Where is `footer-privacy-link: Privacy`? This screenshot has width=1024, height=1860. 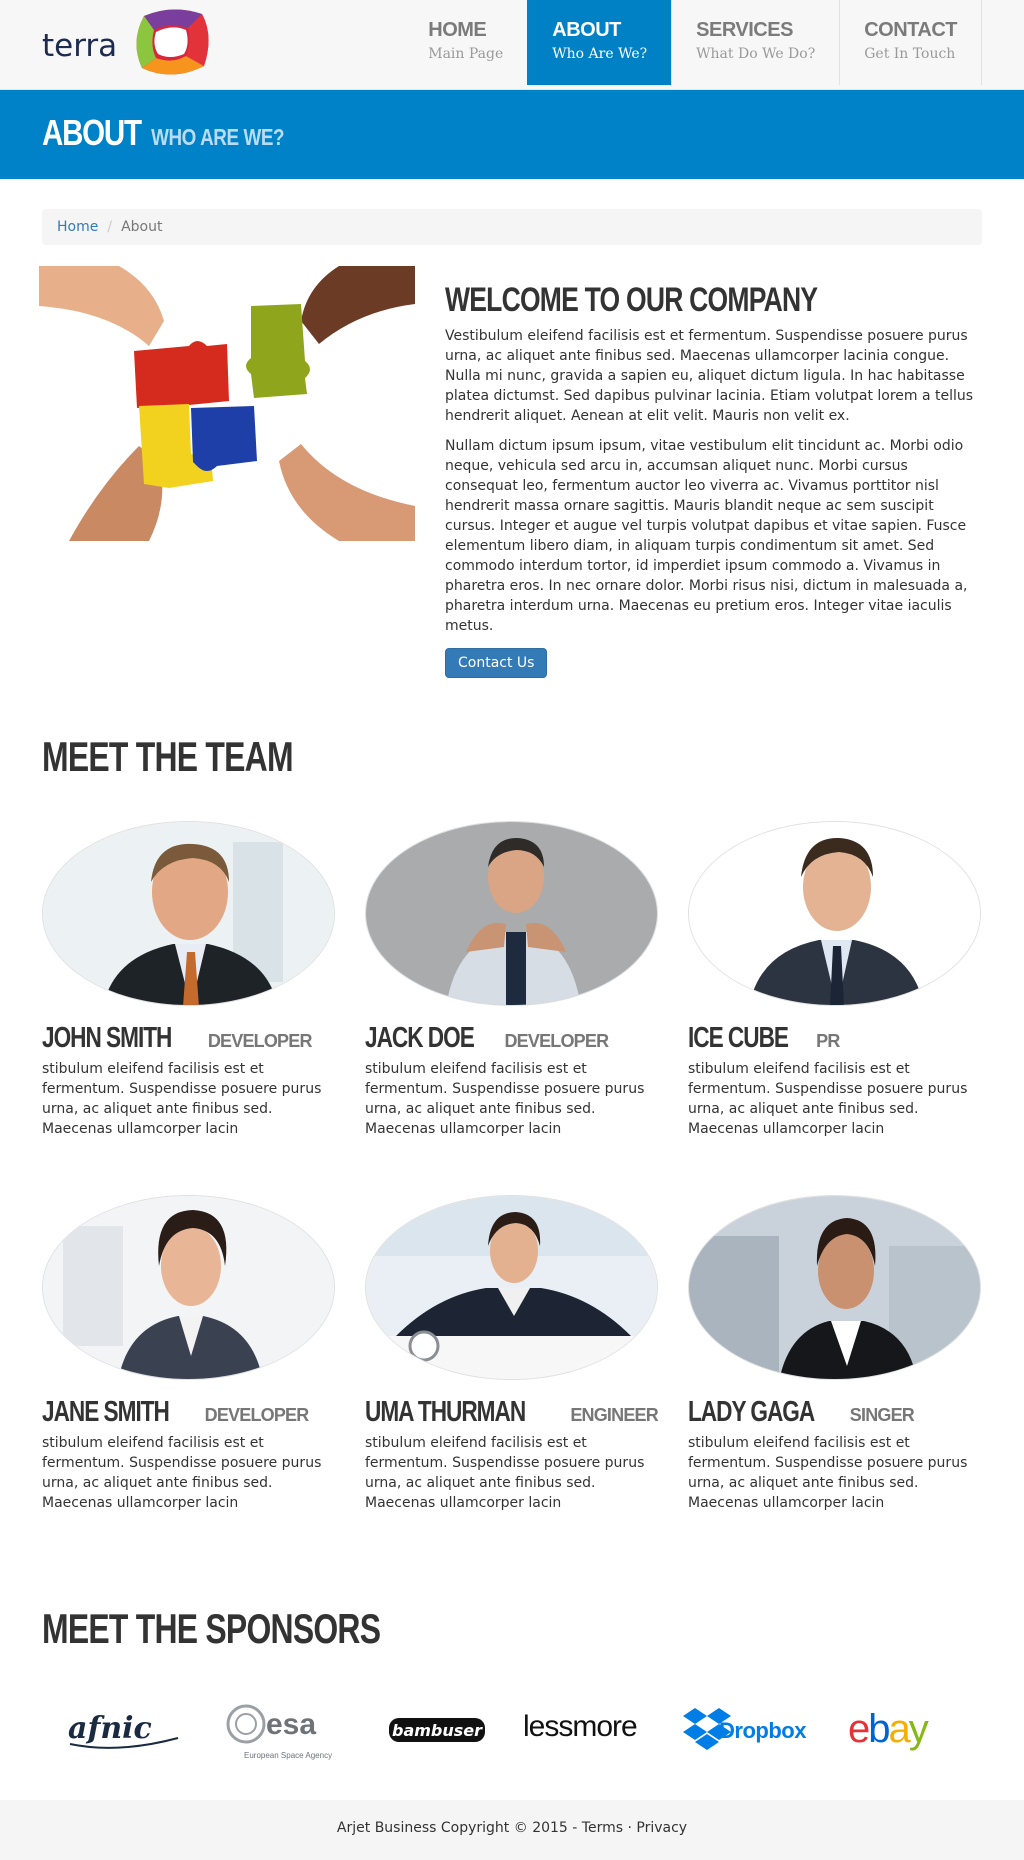
footer-privacy-link: Privacy is located at coordinates (661, 1828).